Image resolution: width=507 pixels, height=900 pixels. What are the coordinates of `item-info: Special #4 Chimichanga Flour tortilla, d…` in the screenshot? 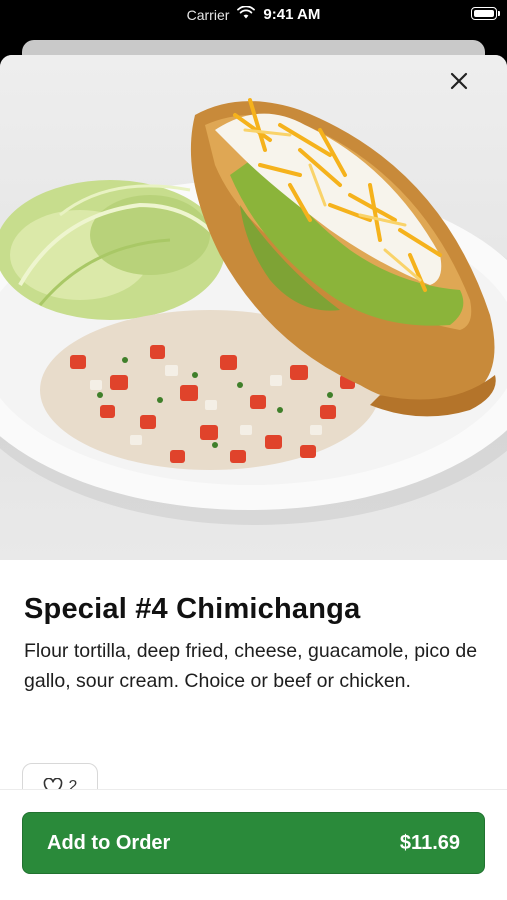 It's located at (253, 644).